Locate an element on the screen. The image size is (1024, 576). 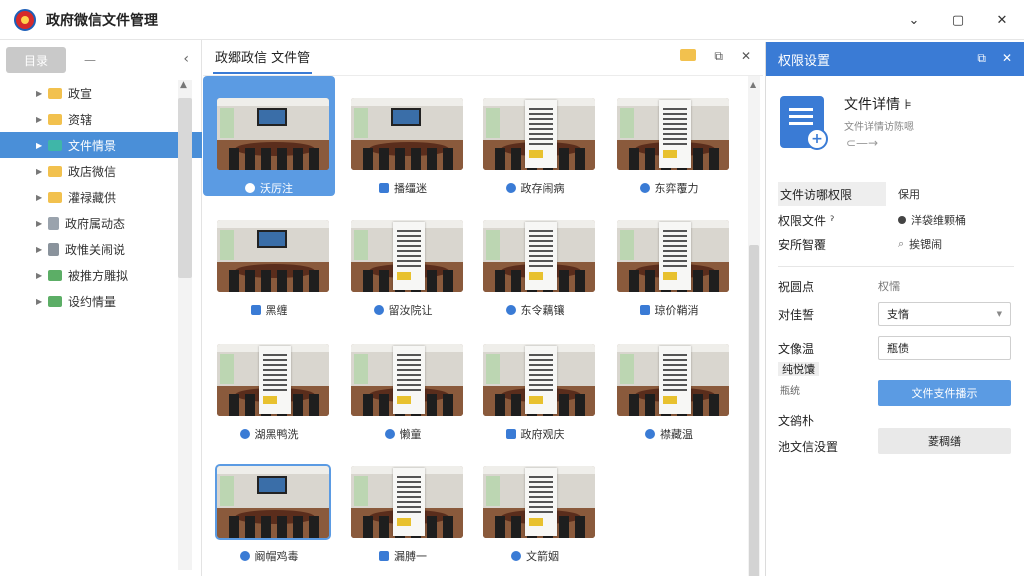
permission-row-manage: 安所智覆 is located at coordinates (802, 244).